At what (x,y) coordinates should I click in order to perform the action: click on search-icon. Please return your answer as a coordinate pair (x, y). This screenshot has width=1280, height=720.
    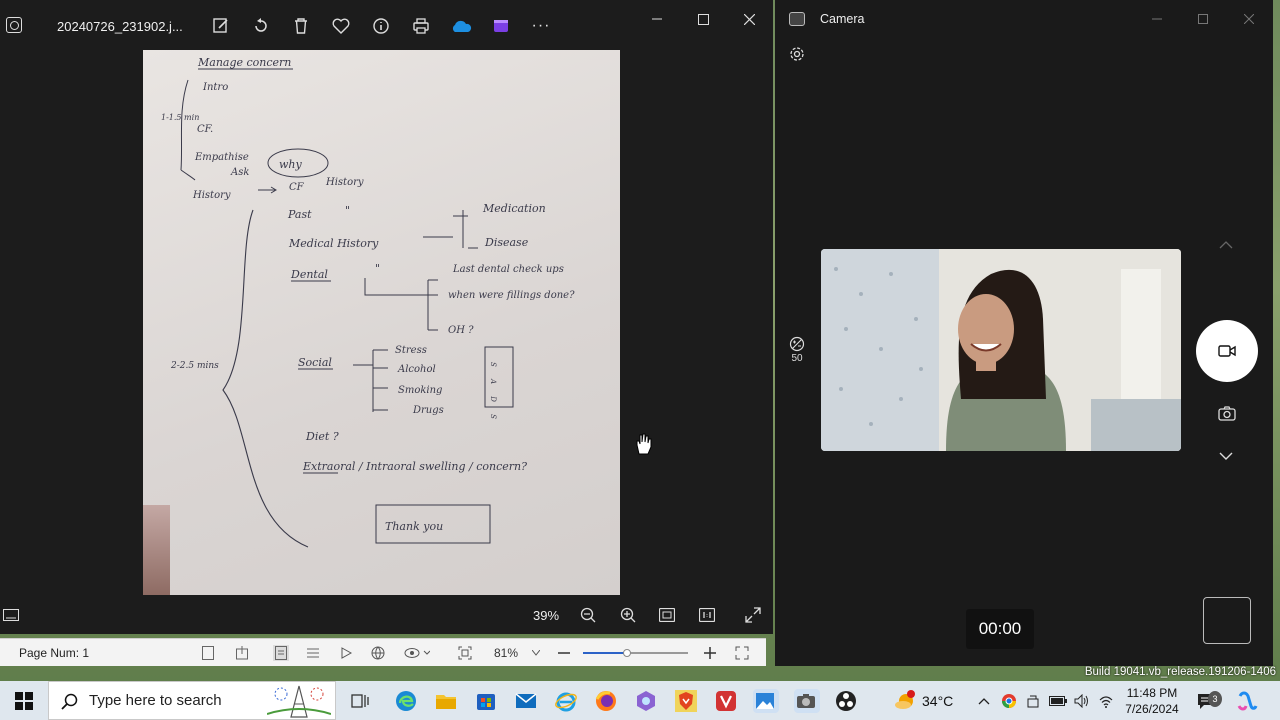
    Looking at the image, I should click on (69, 701).